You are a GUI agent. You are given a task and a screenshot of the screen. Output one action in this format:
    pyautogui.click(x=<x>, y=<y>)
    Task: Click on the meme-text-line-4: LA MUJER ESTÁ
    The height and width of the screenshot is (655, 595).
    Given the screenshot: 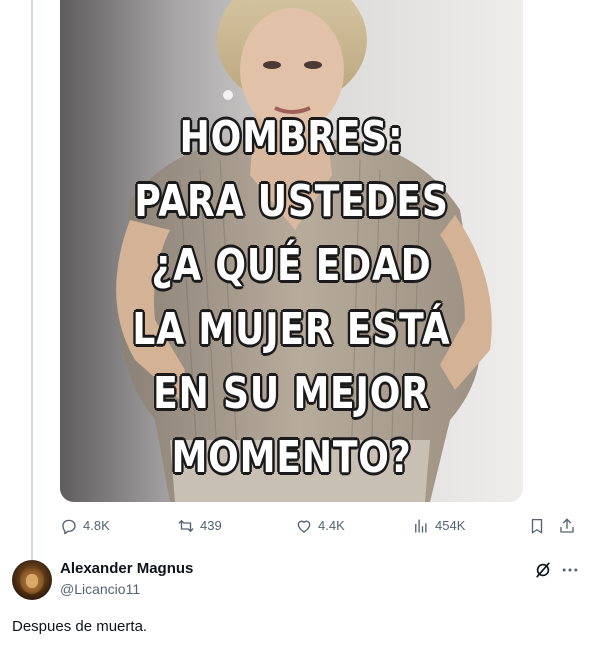 What is the action you would take?
    pyautogui.click(x=291, y=329)
    